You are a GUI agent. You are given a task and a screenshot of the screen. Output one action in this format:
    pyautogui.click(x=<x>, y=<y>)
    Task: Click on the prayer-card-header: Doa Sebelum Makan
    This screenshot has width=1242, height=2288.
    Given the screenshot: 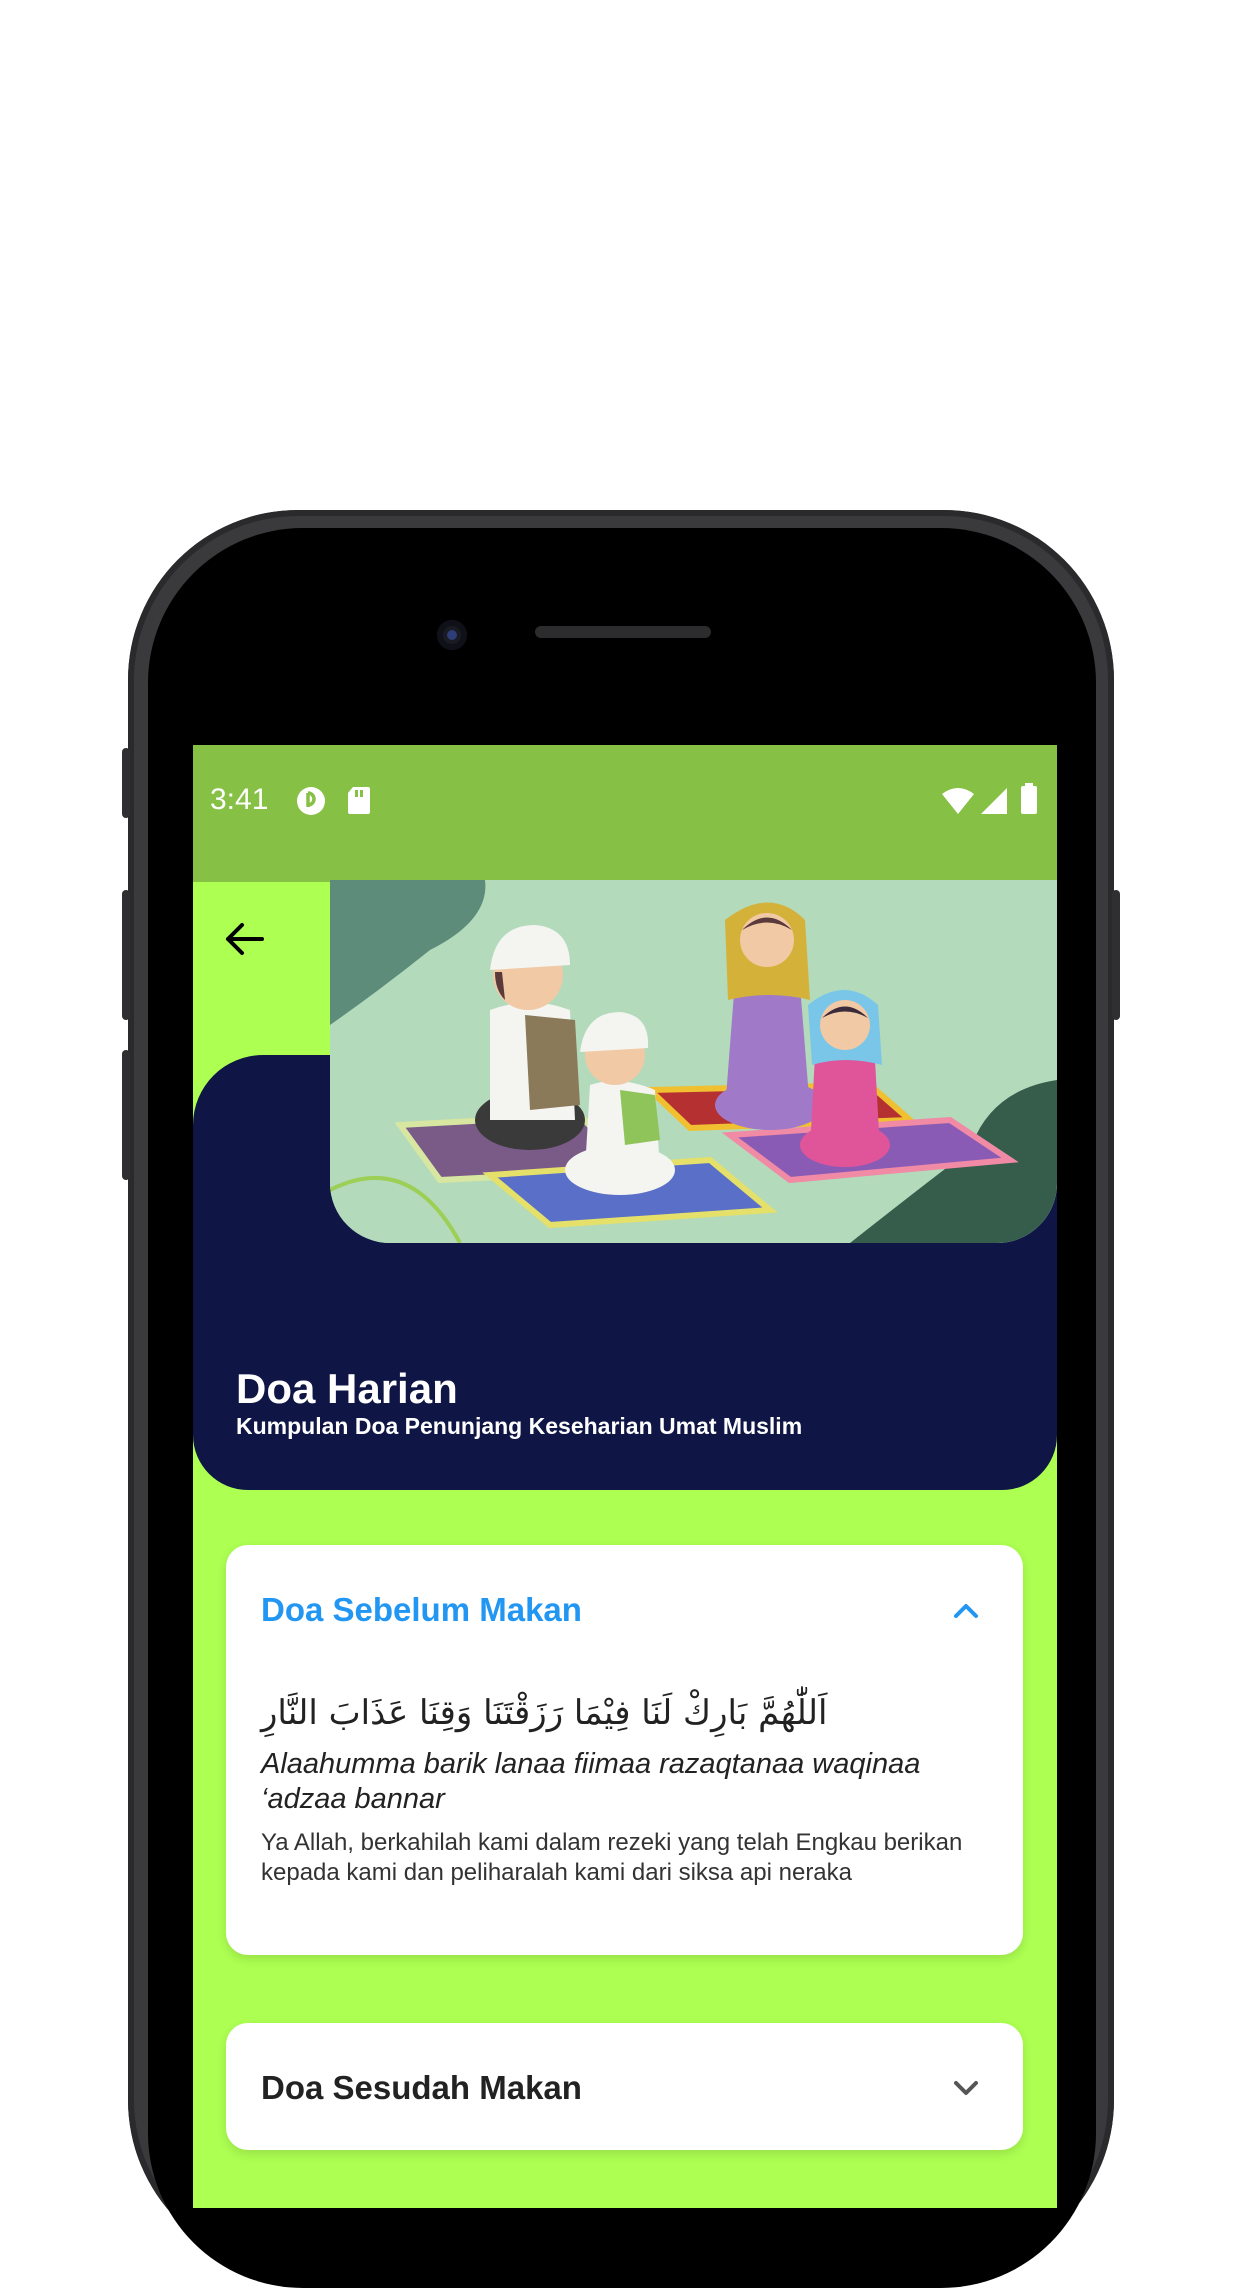 What is the action you would take?
    pyautogui.click(x=624, y=1608)
    